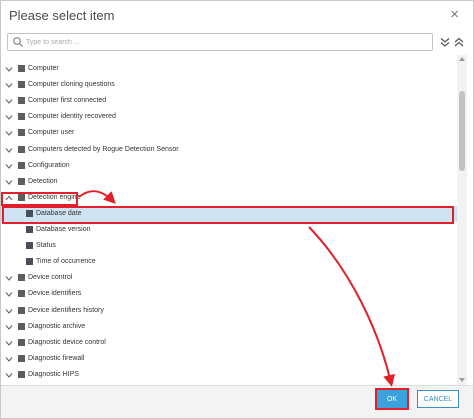 This screenshot has height=419, width=474. I want to click on tree-item-label: Status, so click(46, 246).